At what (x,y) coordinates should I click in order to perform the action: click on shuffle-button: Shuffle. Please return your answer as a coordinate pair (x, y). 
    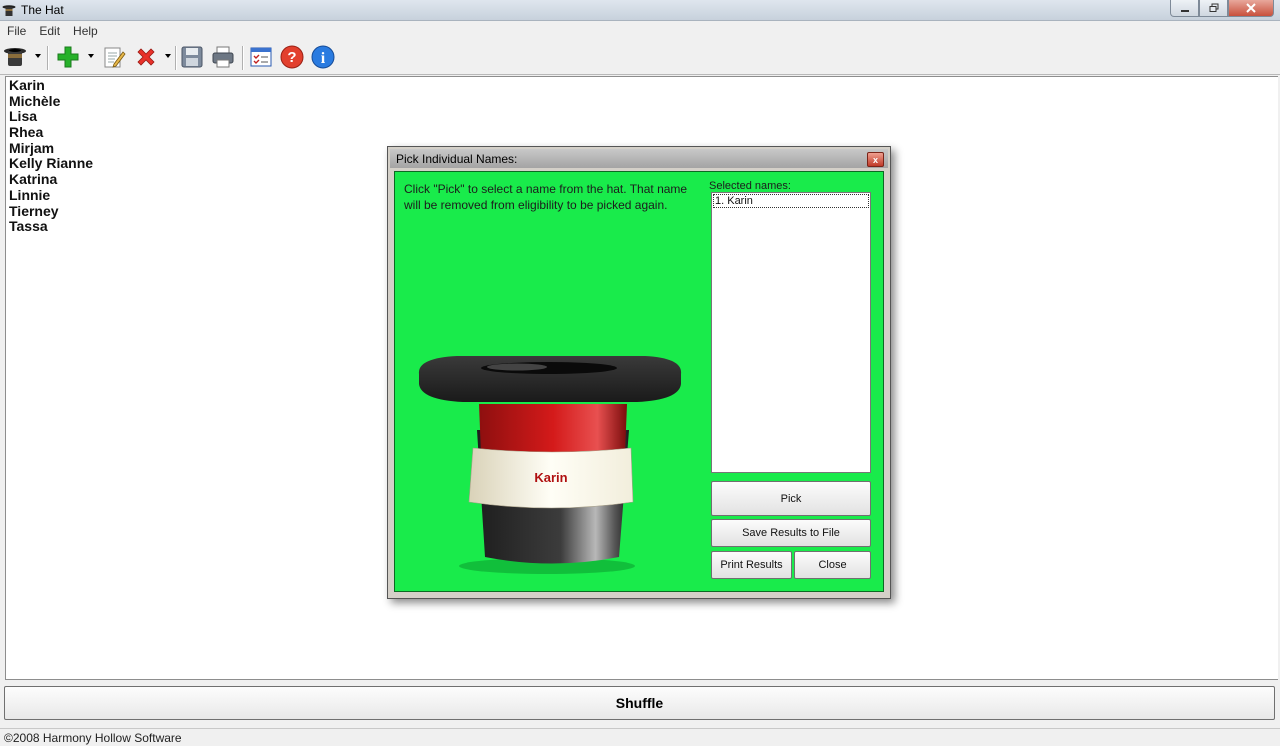
    Looking at the image, I should click on (639, 703).